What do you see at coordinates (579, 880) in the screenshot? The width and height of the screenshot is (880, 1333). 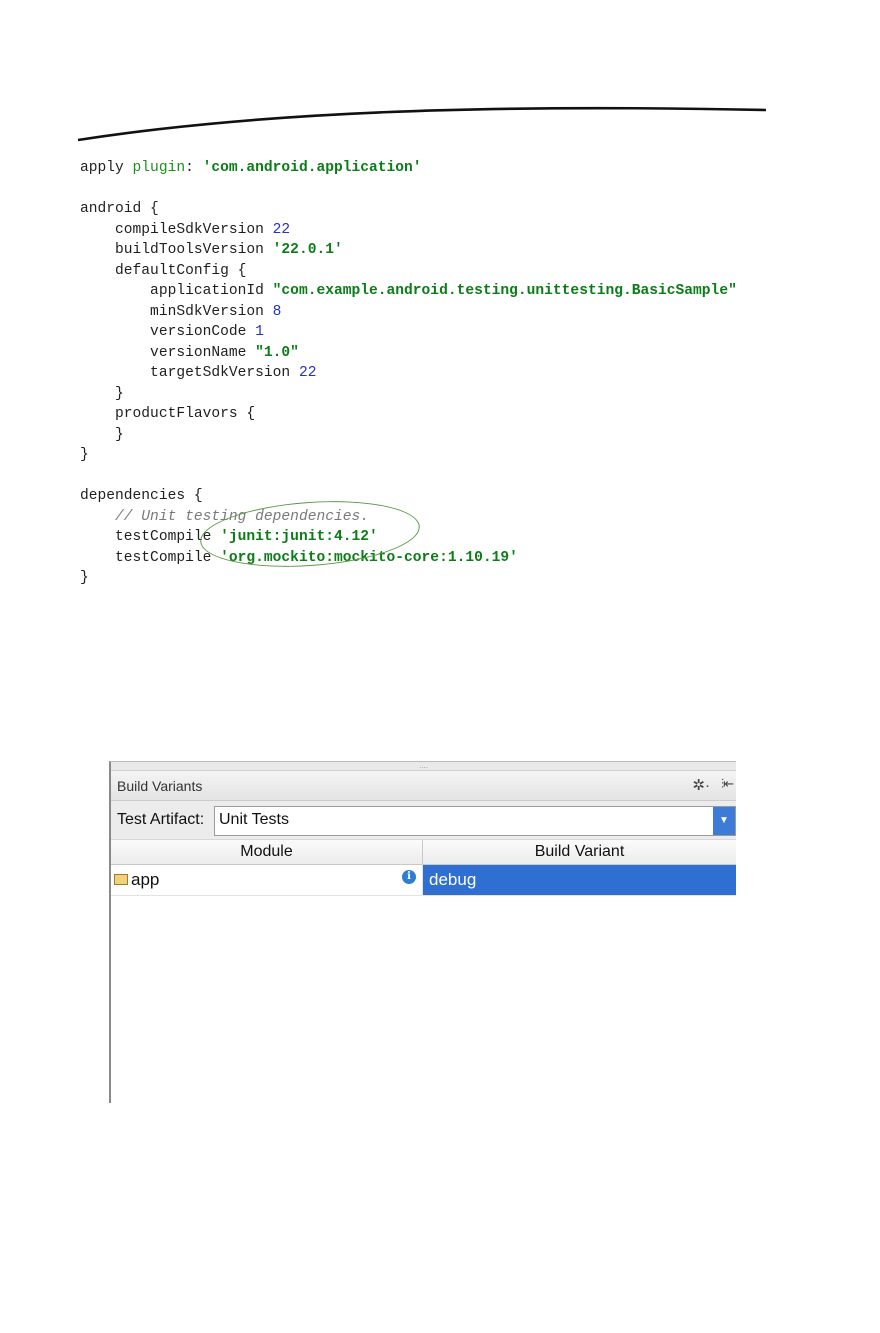 I see `build-variant-cell: debug` at bounding box center [579, 880].